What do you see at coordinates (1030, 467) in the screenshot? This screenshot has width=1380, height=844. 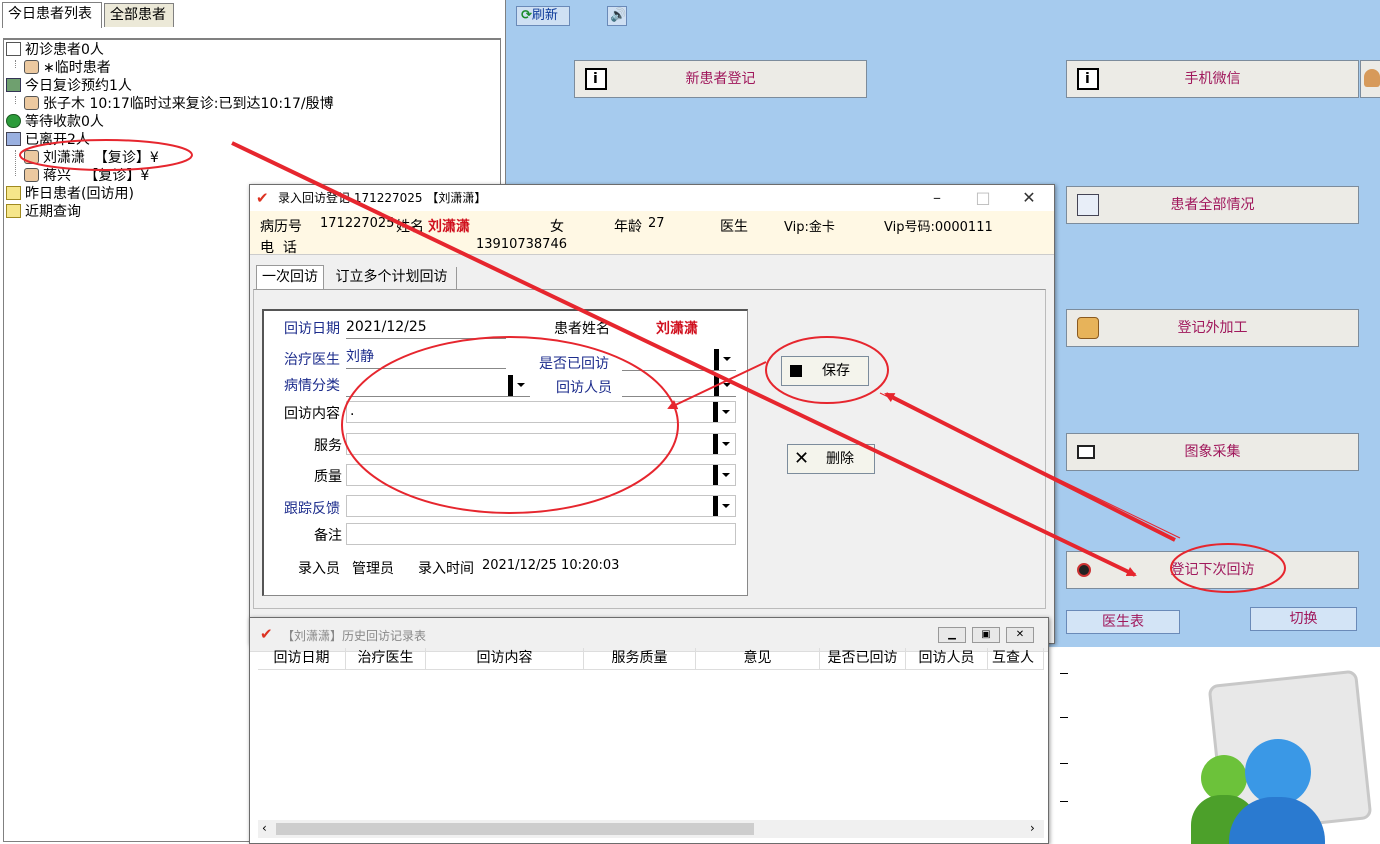 I see `annotation-arrow-to-save` at bounding box center [1030, 467].